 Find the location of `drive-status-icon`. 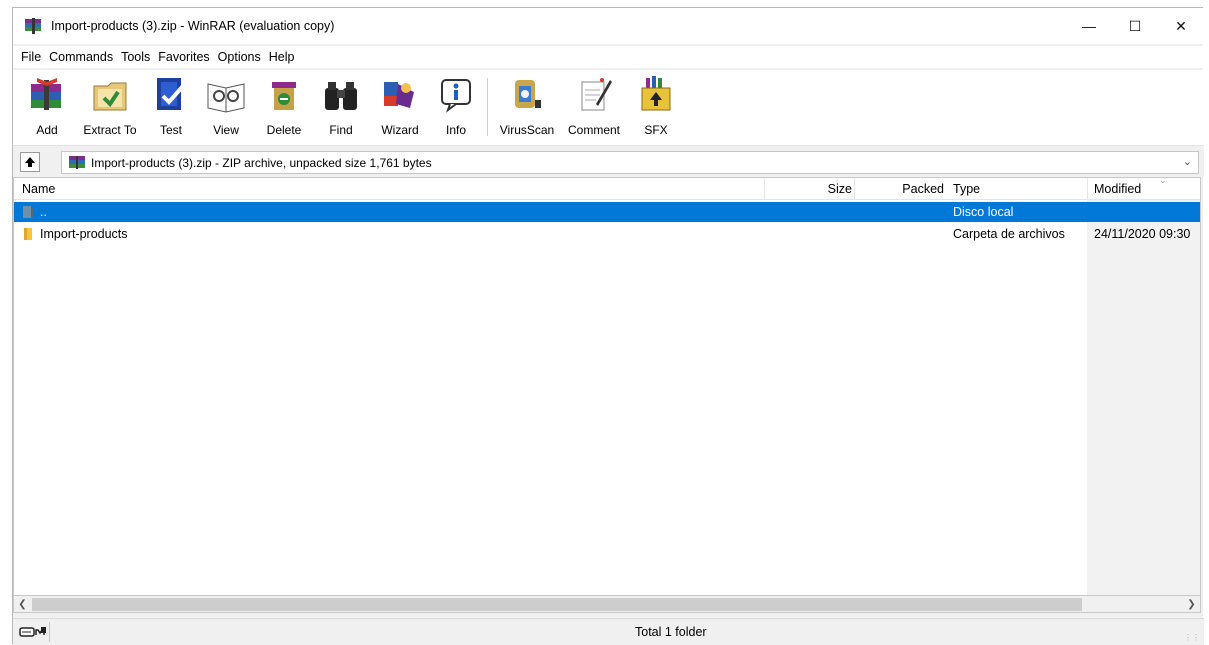

drive-status-icon is located at coordinates (33, 632).